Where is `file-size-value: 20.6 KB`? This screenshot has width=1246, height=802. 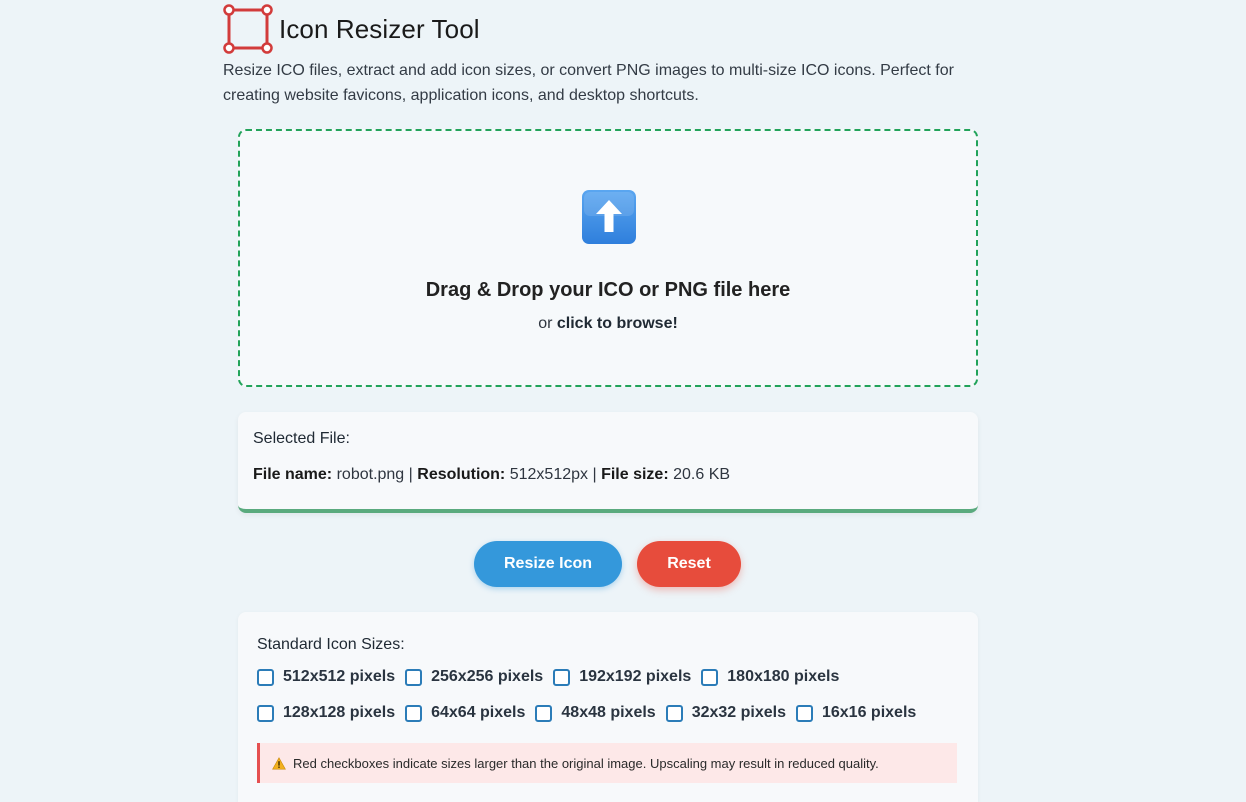
file-size-value: 20.6 KB is located at coordinates (702, 474).